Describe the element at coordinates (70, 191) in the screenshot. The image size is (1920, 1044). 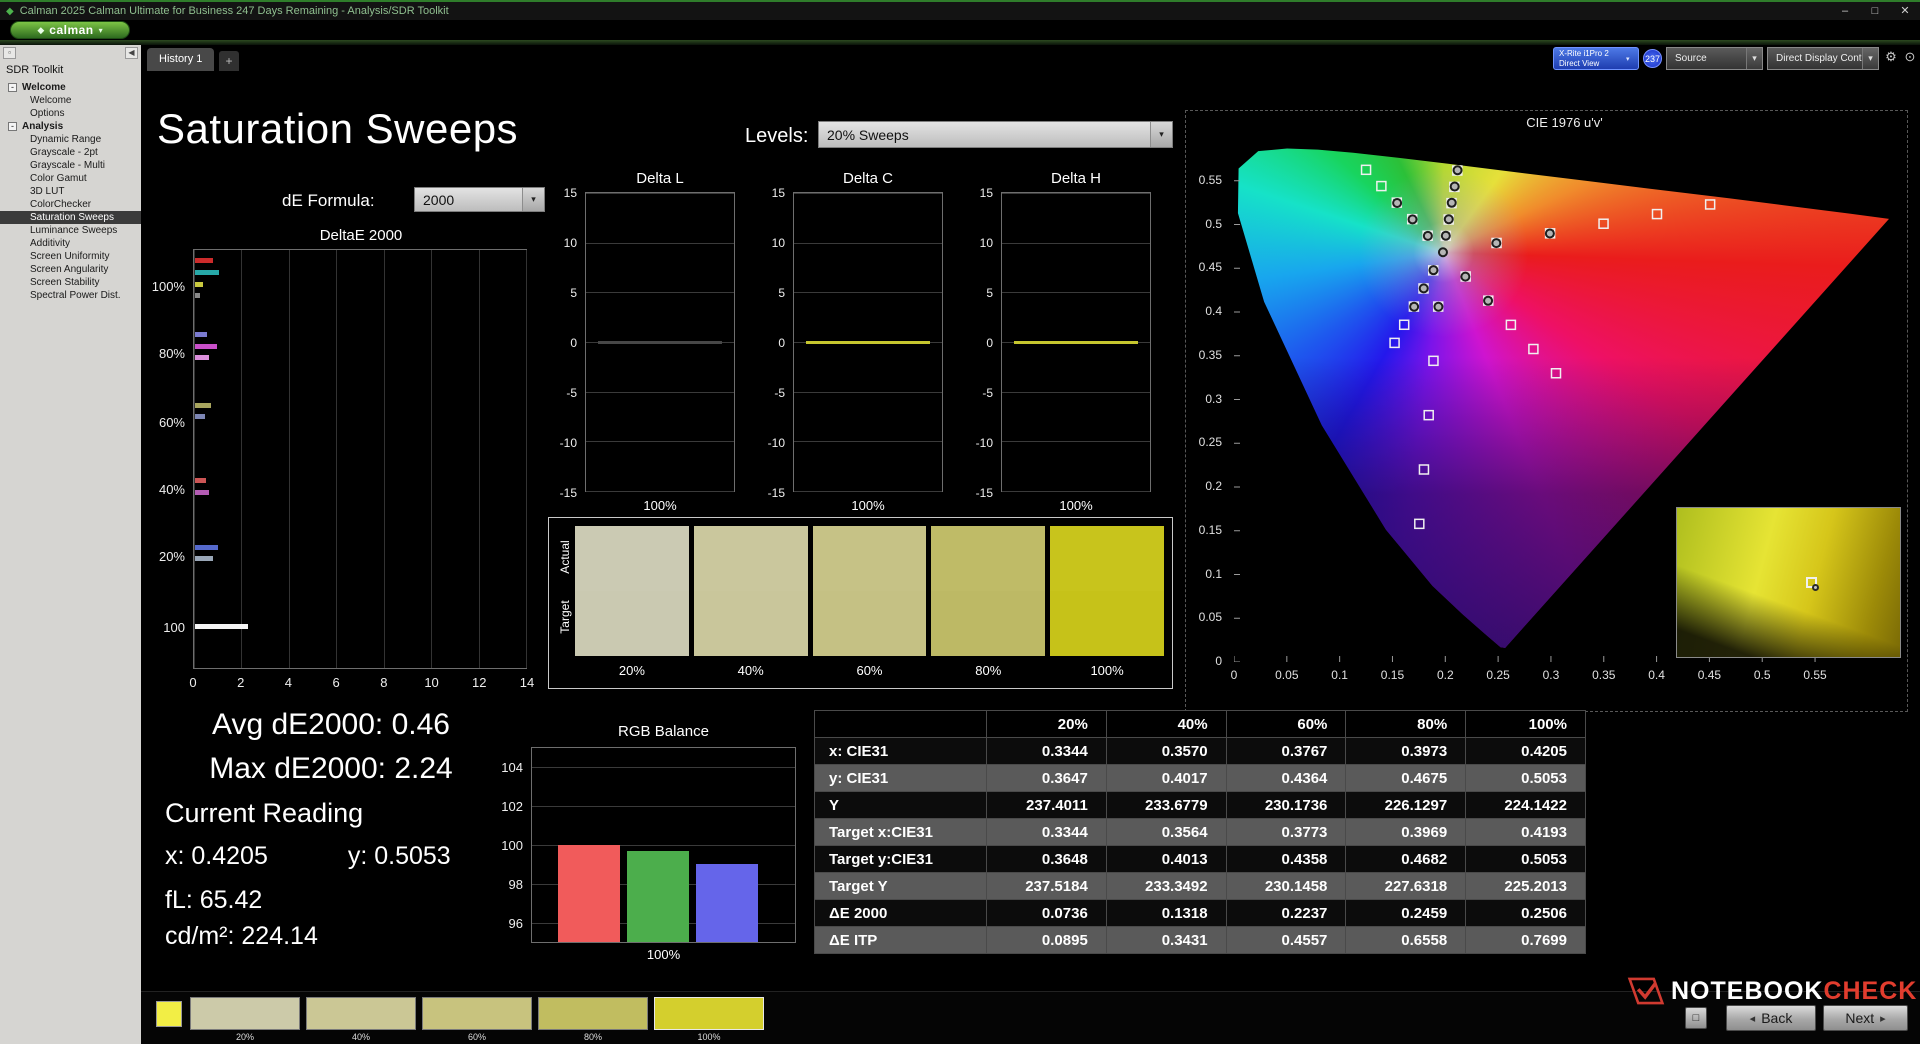
I see `sidebar-item-3d-lut: 3D LUT` at that location.